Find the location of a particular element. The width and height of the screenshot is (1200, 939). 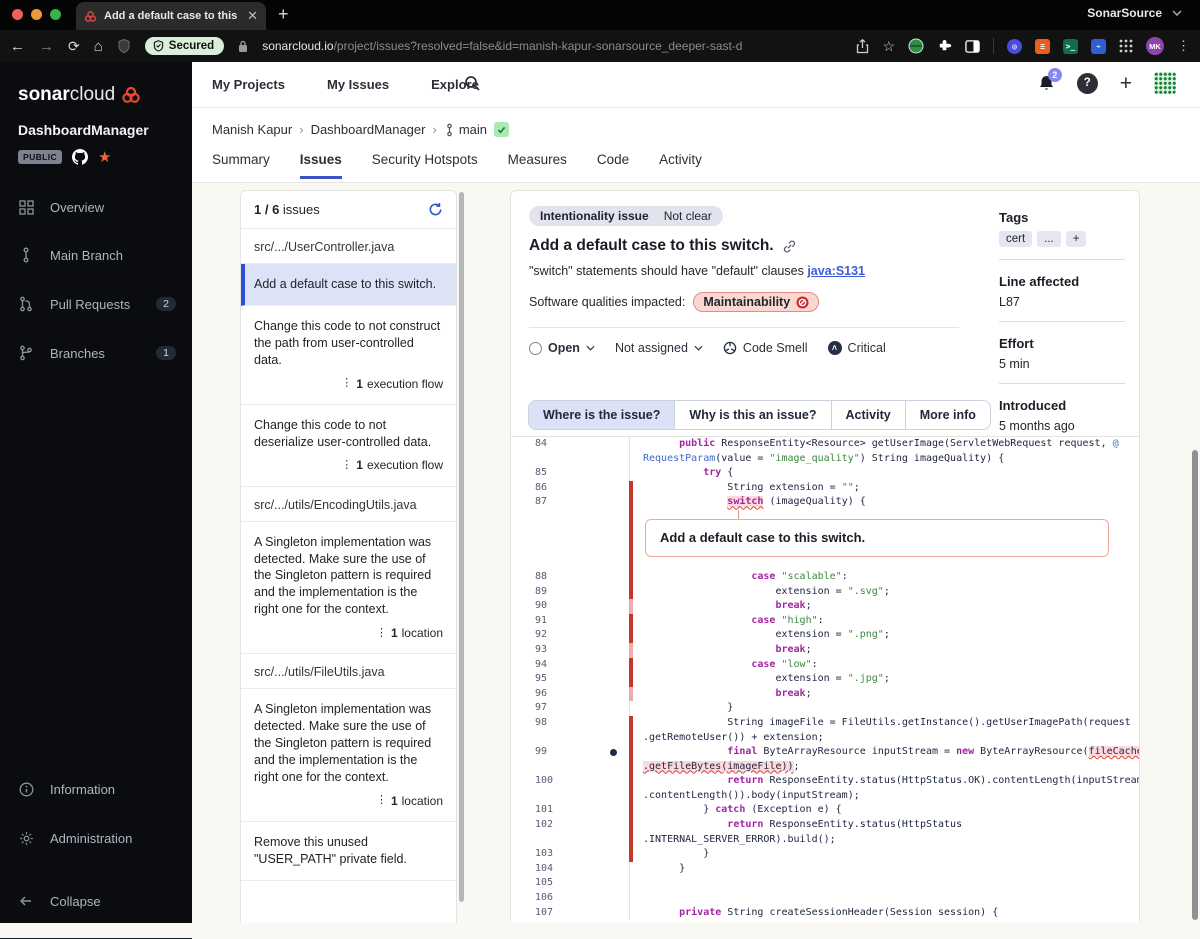

org-avatar is located at coordinates (1165, 83).